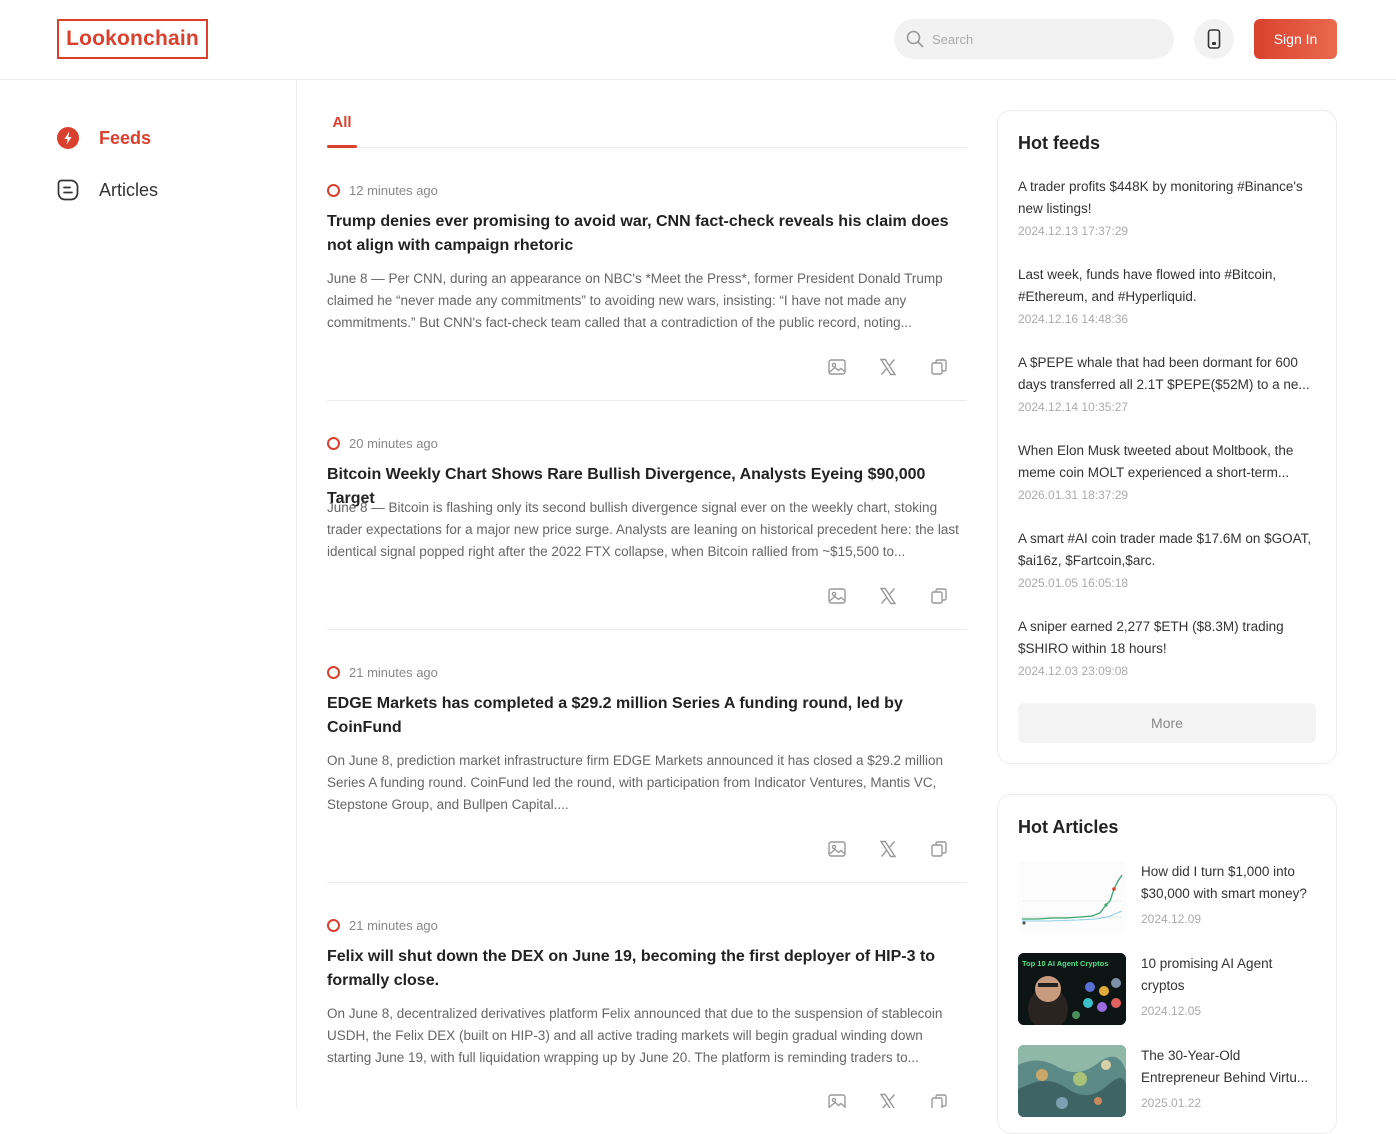 Image resolution: width=1396 pixels, height=1134 pixels. I want to click on article-icon, so click(68, 190).